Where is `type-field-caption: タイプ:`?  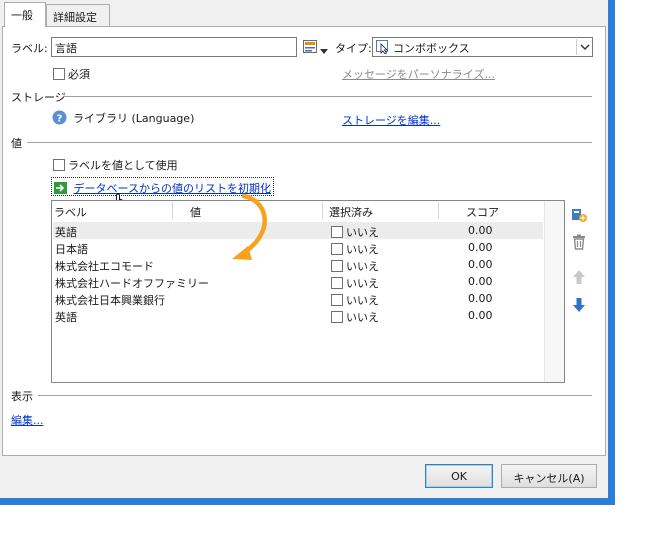
type-field-caption: タイプ: is located at coordinates (353, 48).